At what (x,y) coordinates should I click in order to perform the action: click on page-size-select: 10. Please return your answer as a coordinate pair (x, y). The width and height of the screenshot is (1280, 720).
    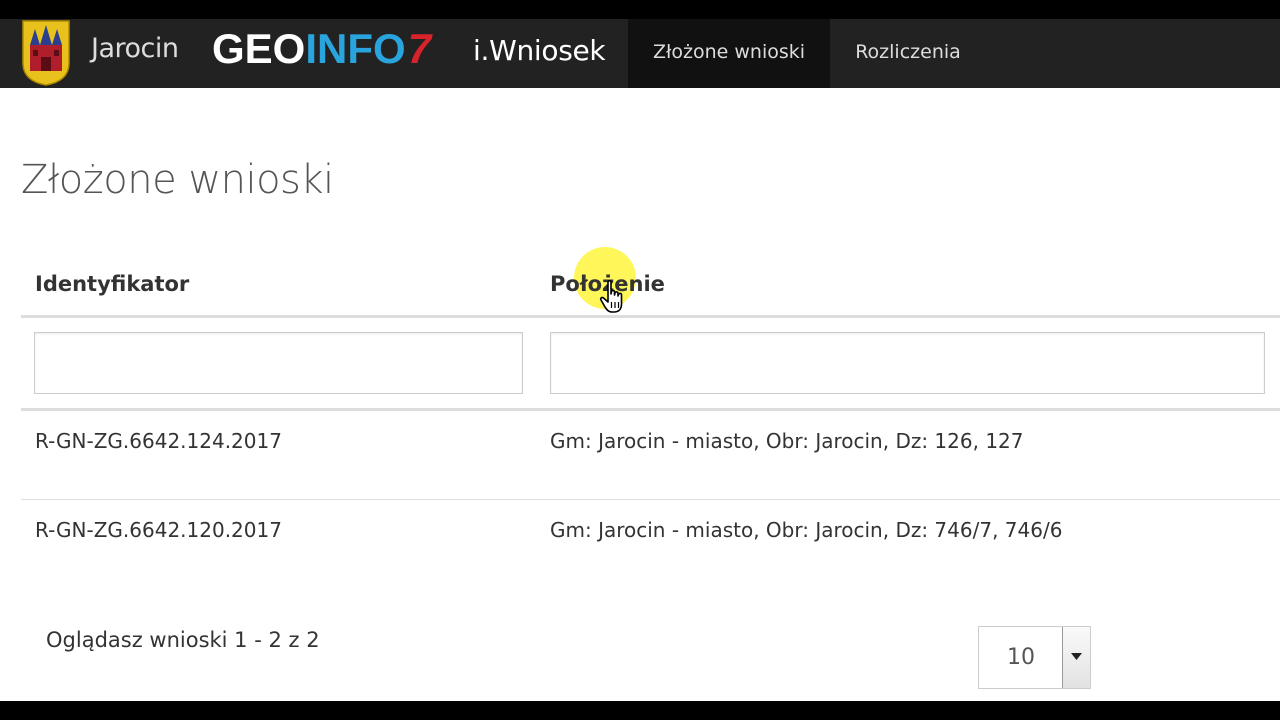
    Looking at the image, I should click on (1034, 657).